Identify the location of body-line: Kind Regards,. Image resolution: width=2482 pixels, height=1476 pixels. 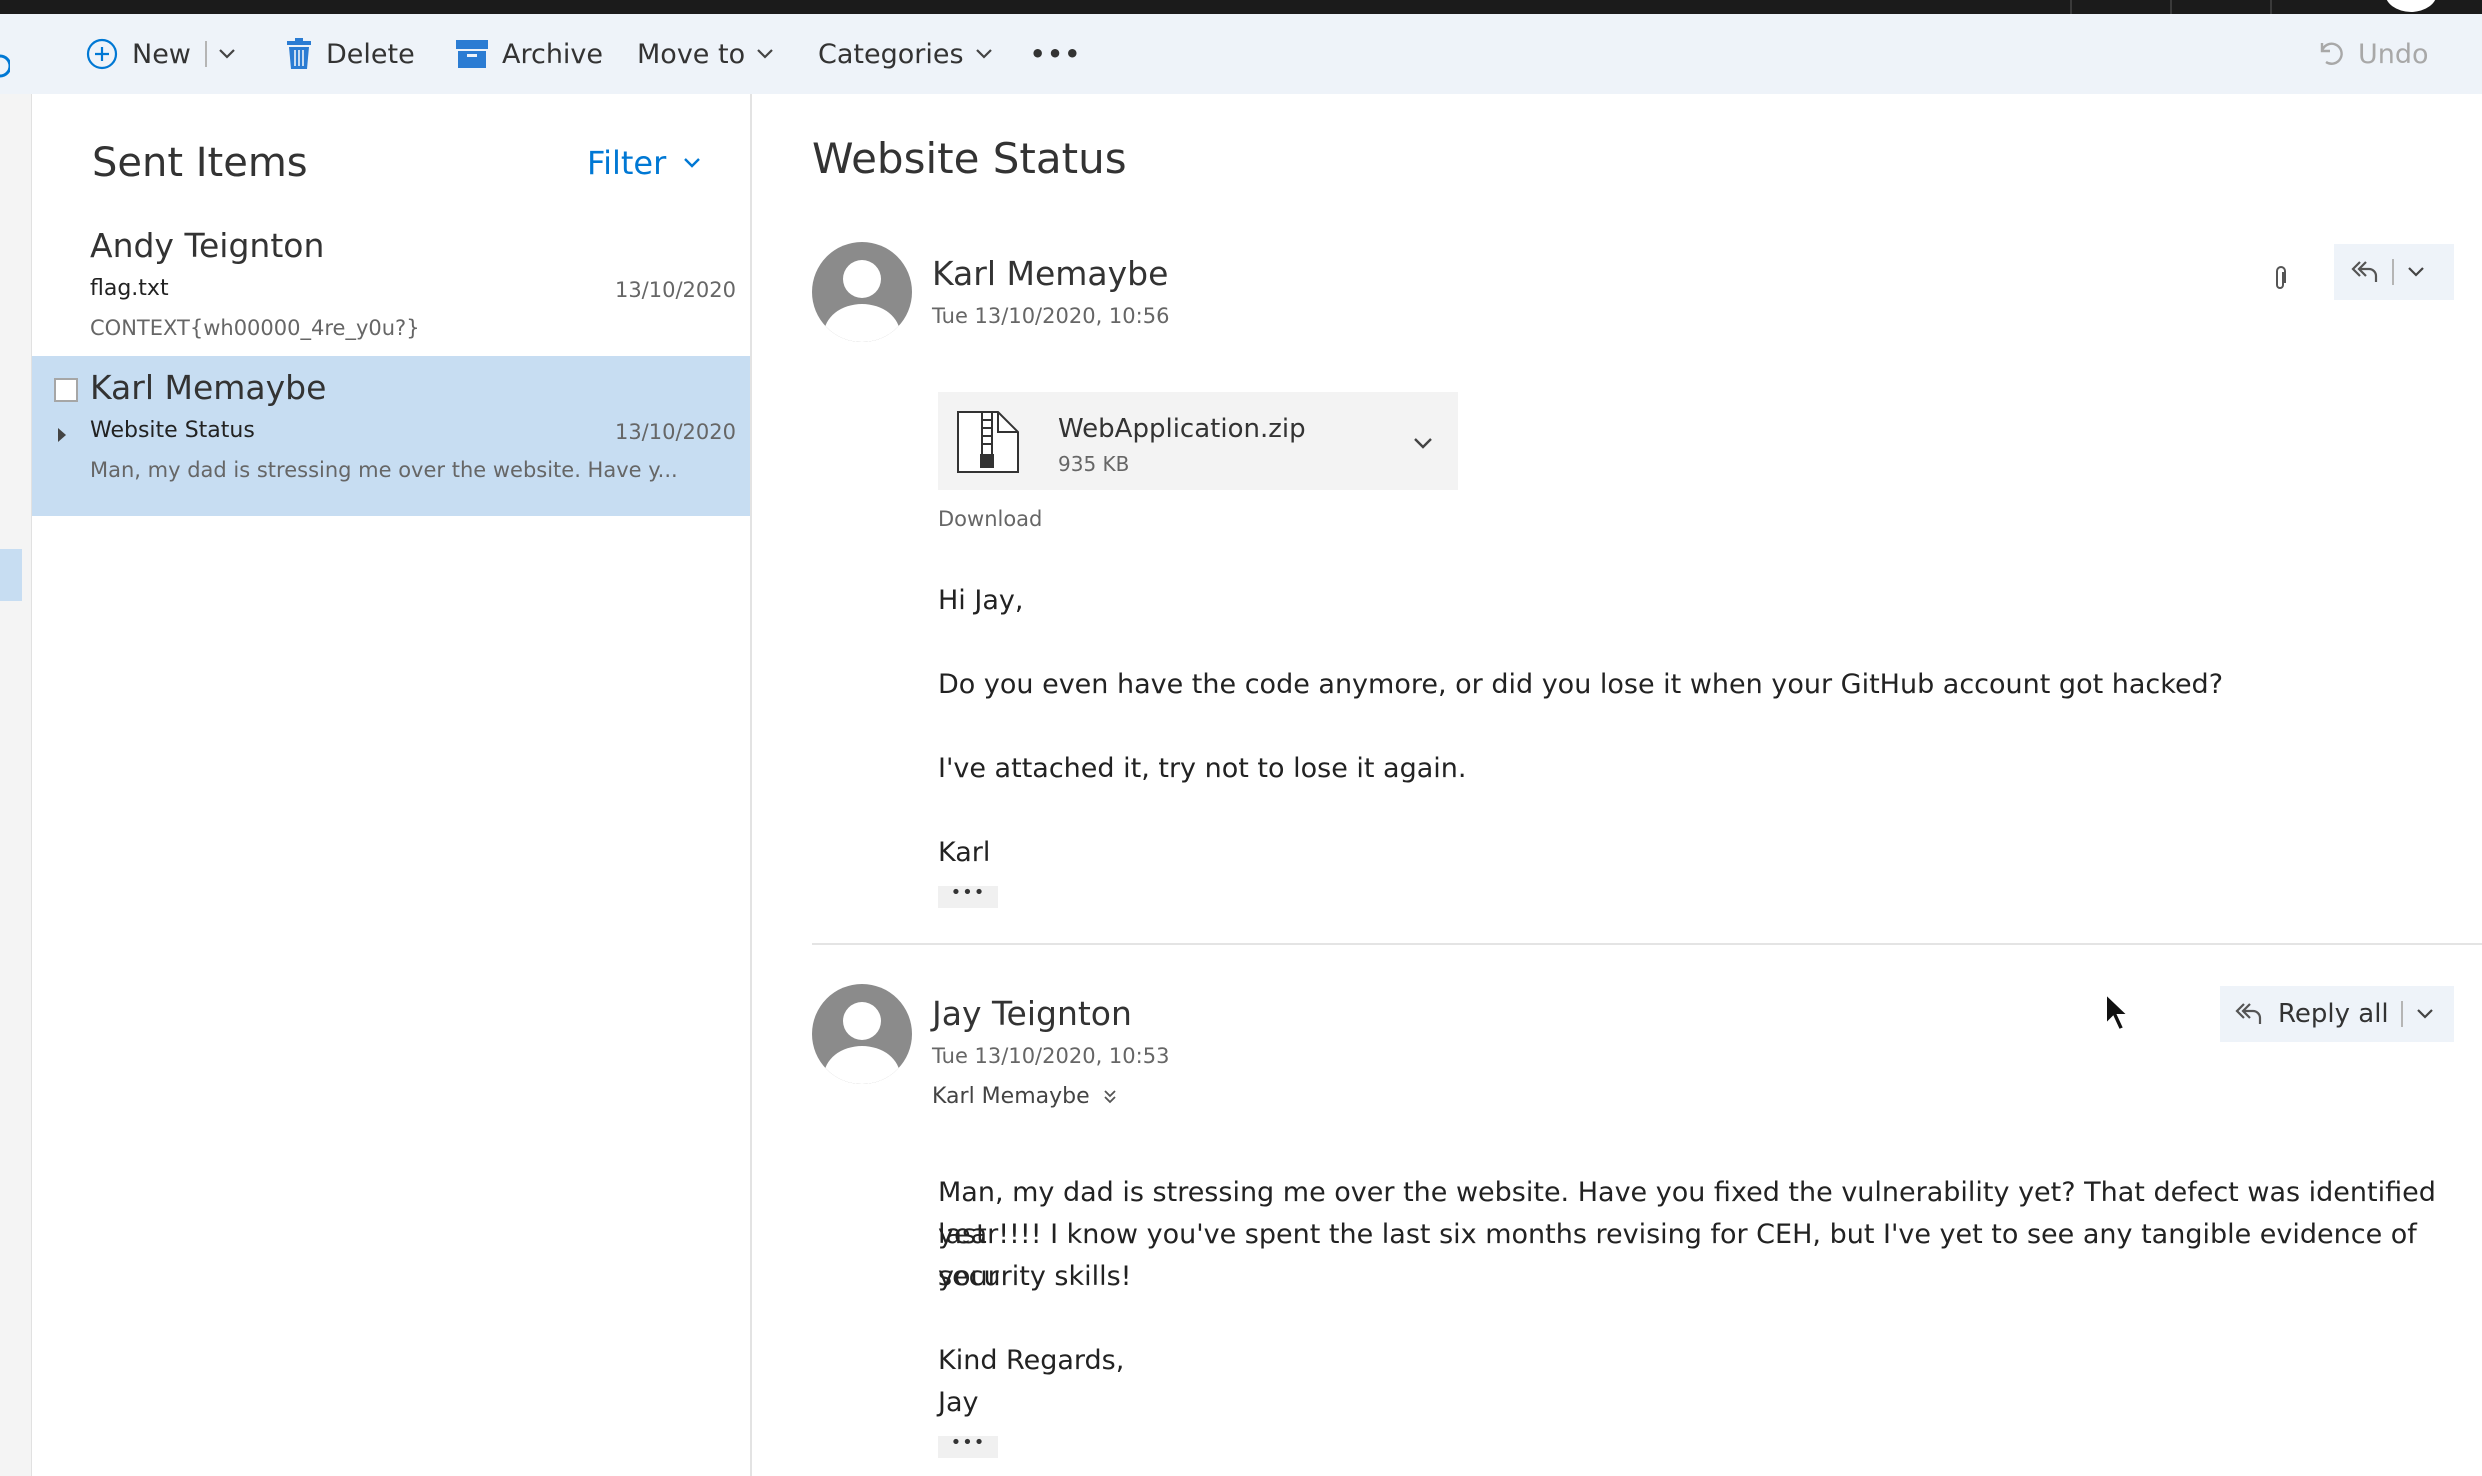
(1031, 1360).